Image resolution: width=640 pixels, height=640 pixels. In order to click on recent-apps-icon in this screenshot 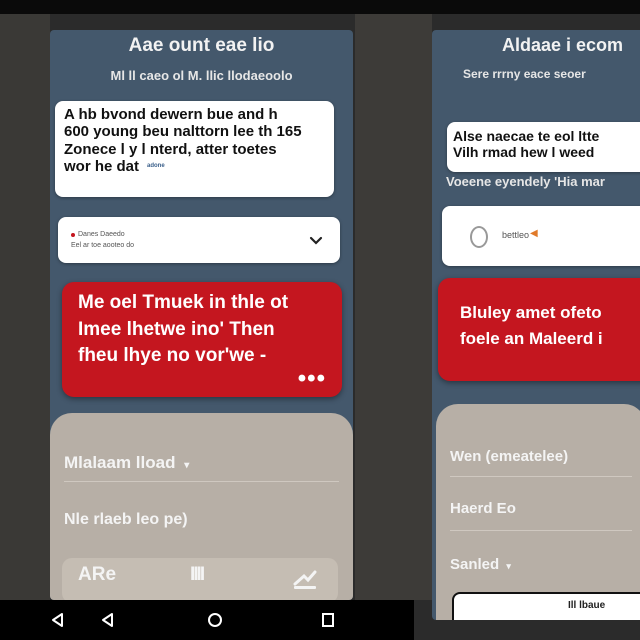, I will do `click(328, 620)`.